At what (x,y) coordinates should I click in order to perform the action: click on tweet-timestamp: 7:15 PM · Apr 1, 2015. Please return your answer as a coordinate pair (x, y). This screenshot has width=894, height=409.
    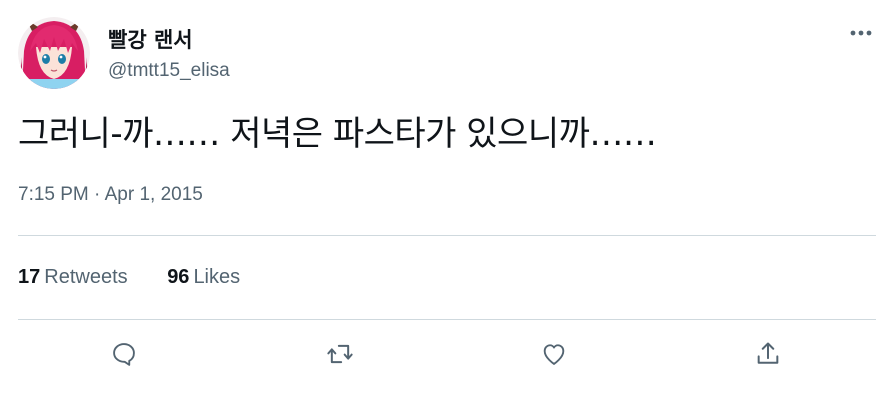
    Looking at the image, I should click on (110, 195).